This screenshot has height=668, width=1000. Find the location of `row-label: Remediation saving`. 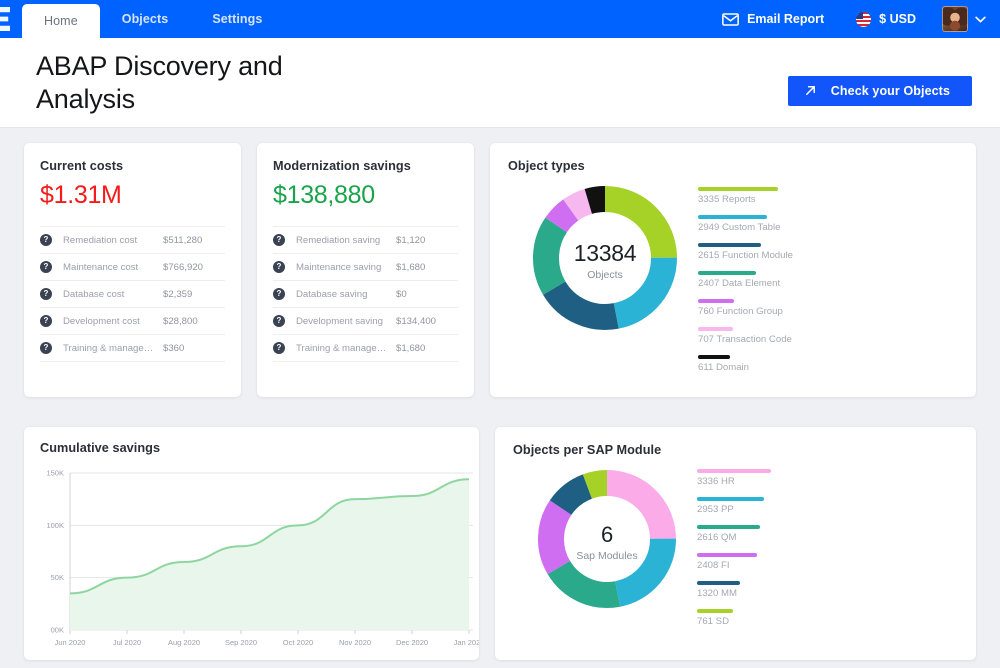

row-label: Remediation saving is located at coordinates (338, 240).